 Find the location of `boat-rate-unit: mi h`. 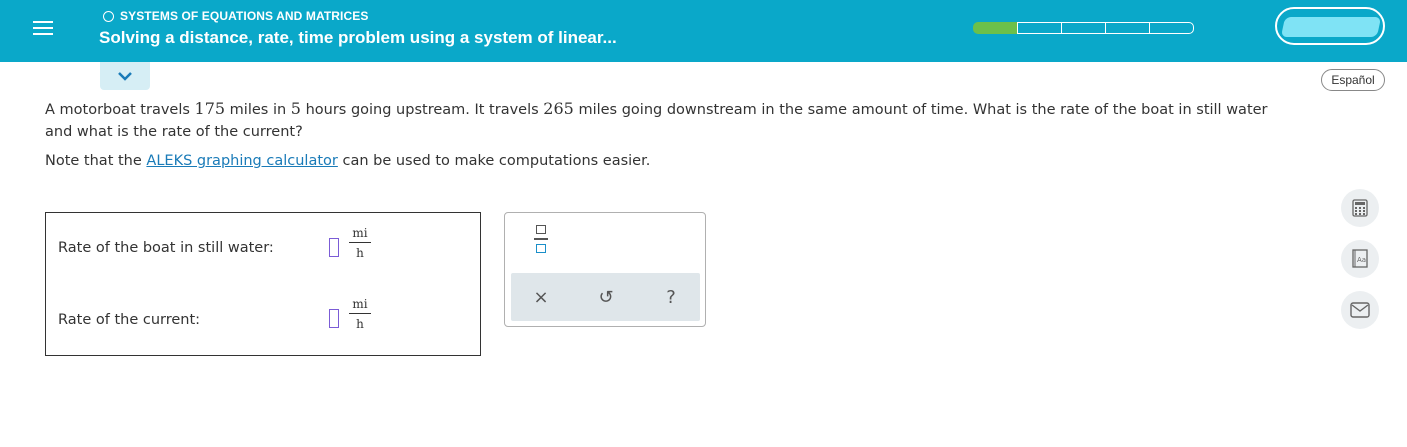

boat-rate-unit: mi h is located at coordinates (360, 243).